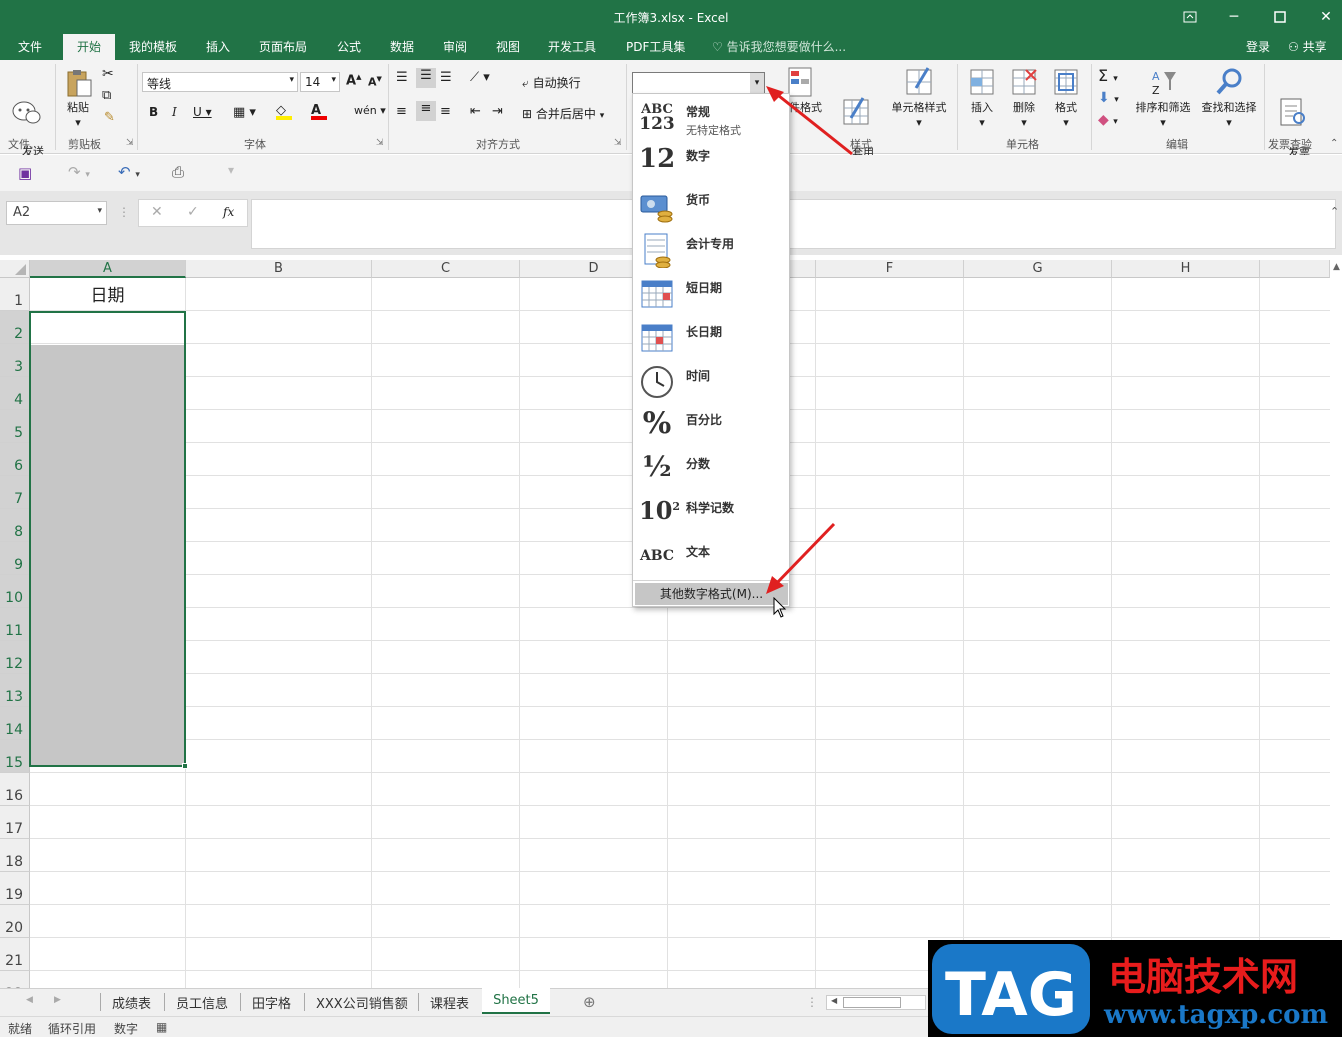 The height and width of the screenshot is (1037, 1342). Describe the element at coordinates (1307, 46) in the screenshot. I see `share-button: ⚇ 共享` at that location.